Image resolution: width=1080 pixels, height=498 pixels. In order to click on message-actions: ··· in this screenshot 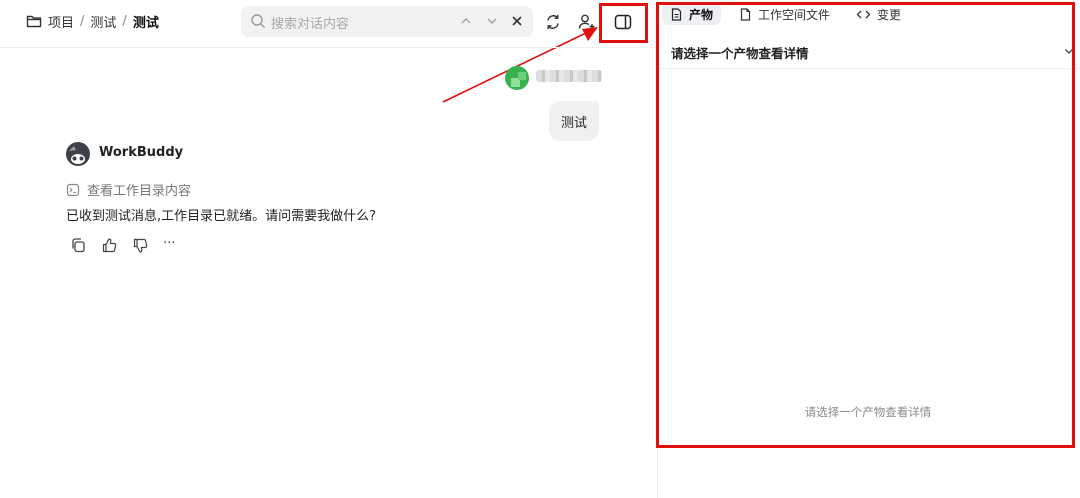, I will do `click(125, 245)`.